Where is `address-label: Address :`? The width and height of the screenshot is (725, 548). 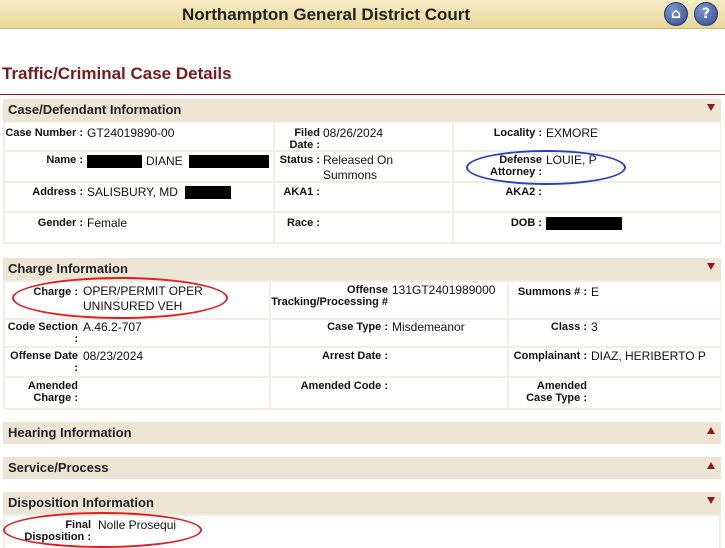
address-label: Address : is located at coordinates (57, 192).